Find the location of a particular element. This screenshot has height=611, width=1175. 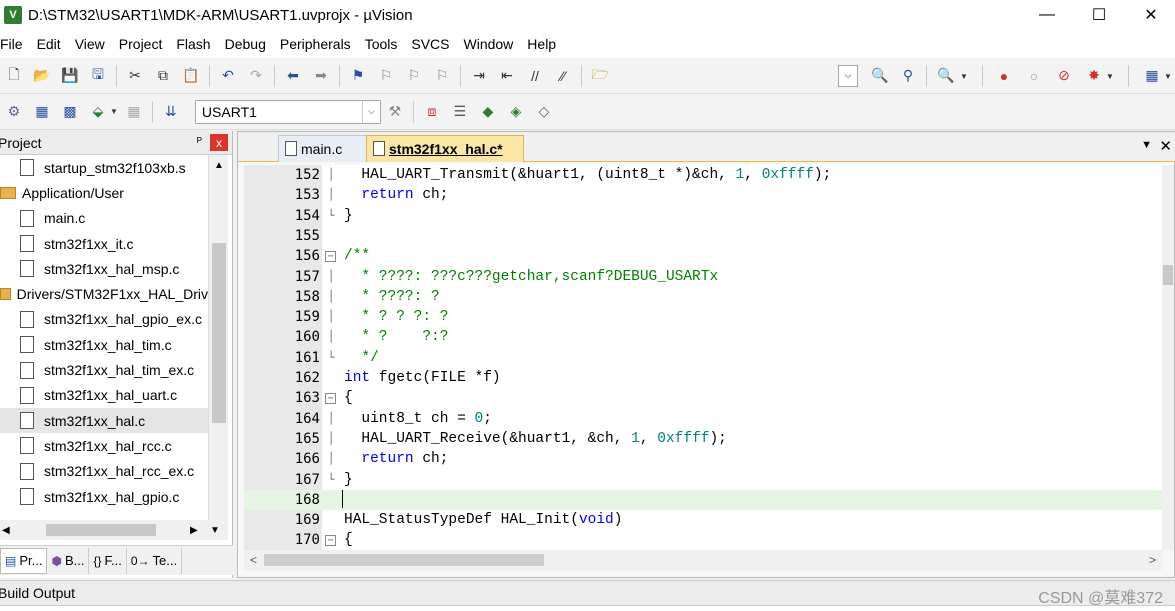

project-tree-vertical-scrollbar: ▲ is located at coordinates (218, 347).